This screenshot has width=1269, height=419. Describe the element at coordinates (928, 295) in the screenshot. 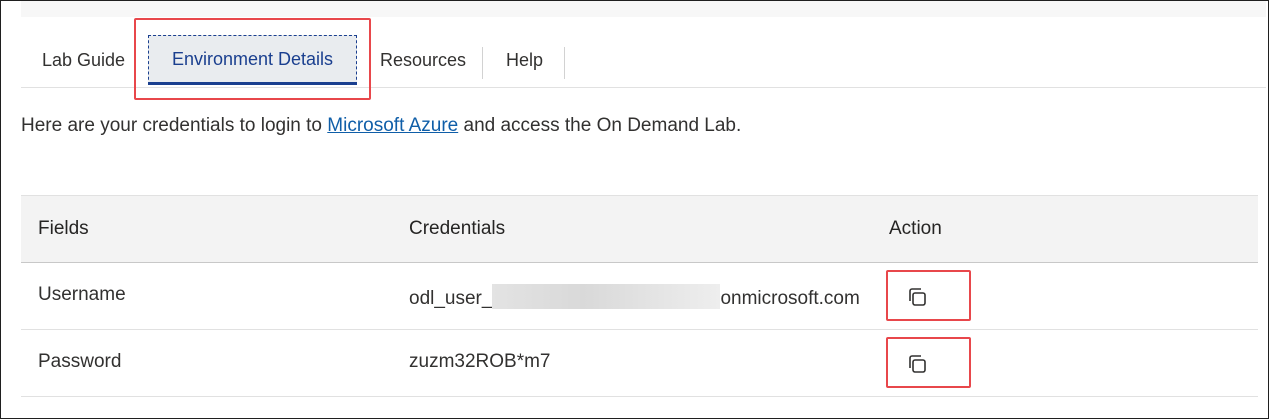

I see `copy-username-highlight` at that location.